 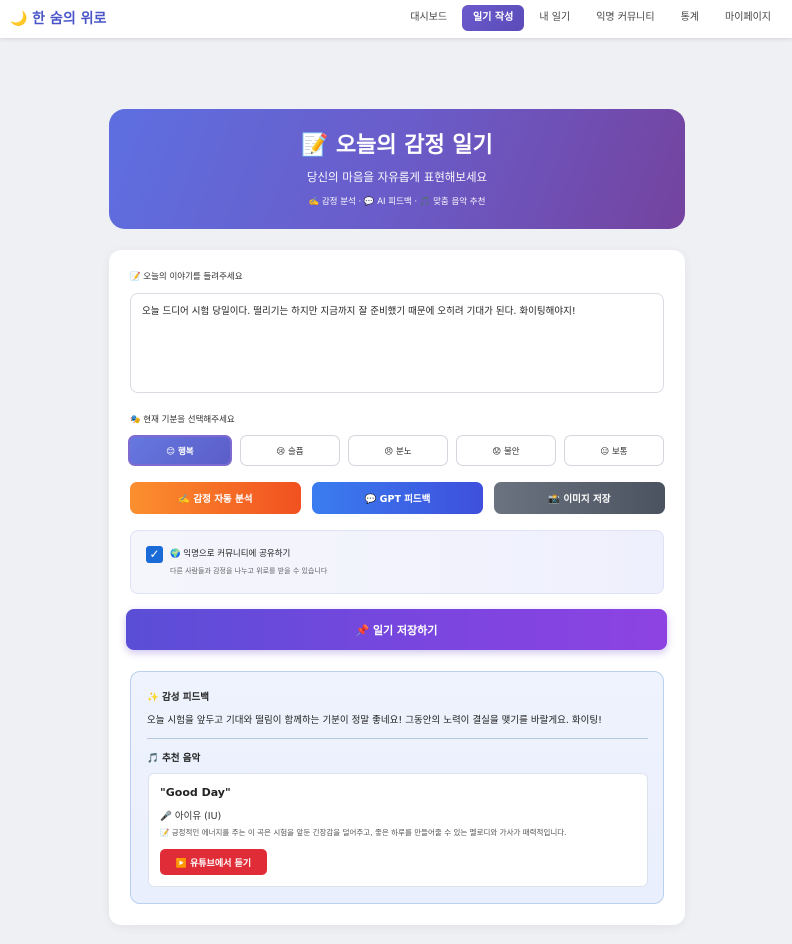 I want to click on mood-select-label: 🎭 현재 기분을 선택해주세요, so click(x=182, y=420).